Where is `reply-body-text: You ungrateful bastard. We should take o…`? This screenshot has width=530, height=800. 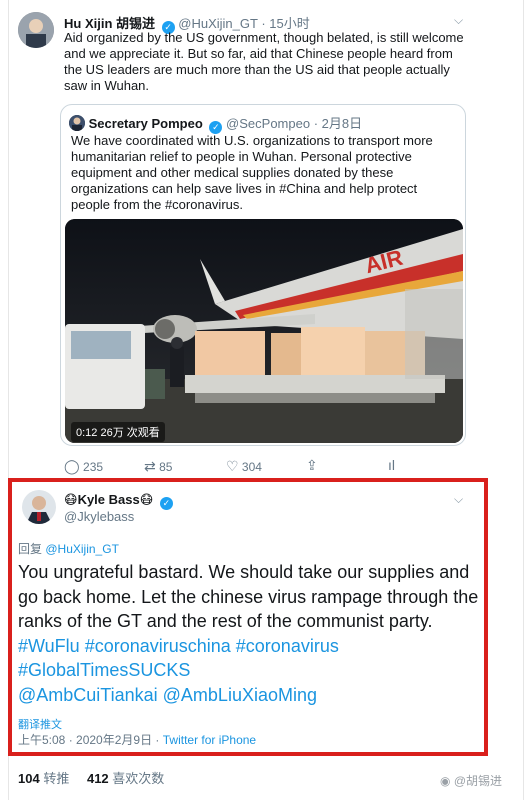
reply-body-text: You ungrateful bastard. We should take o… is located at coordinates (248, 596).